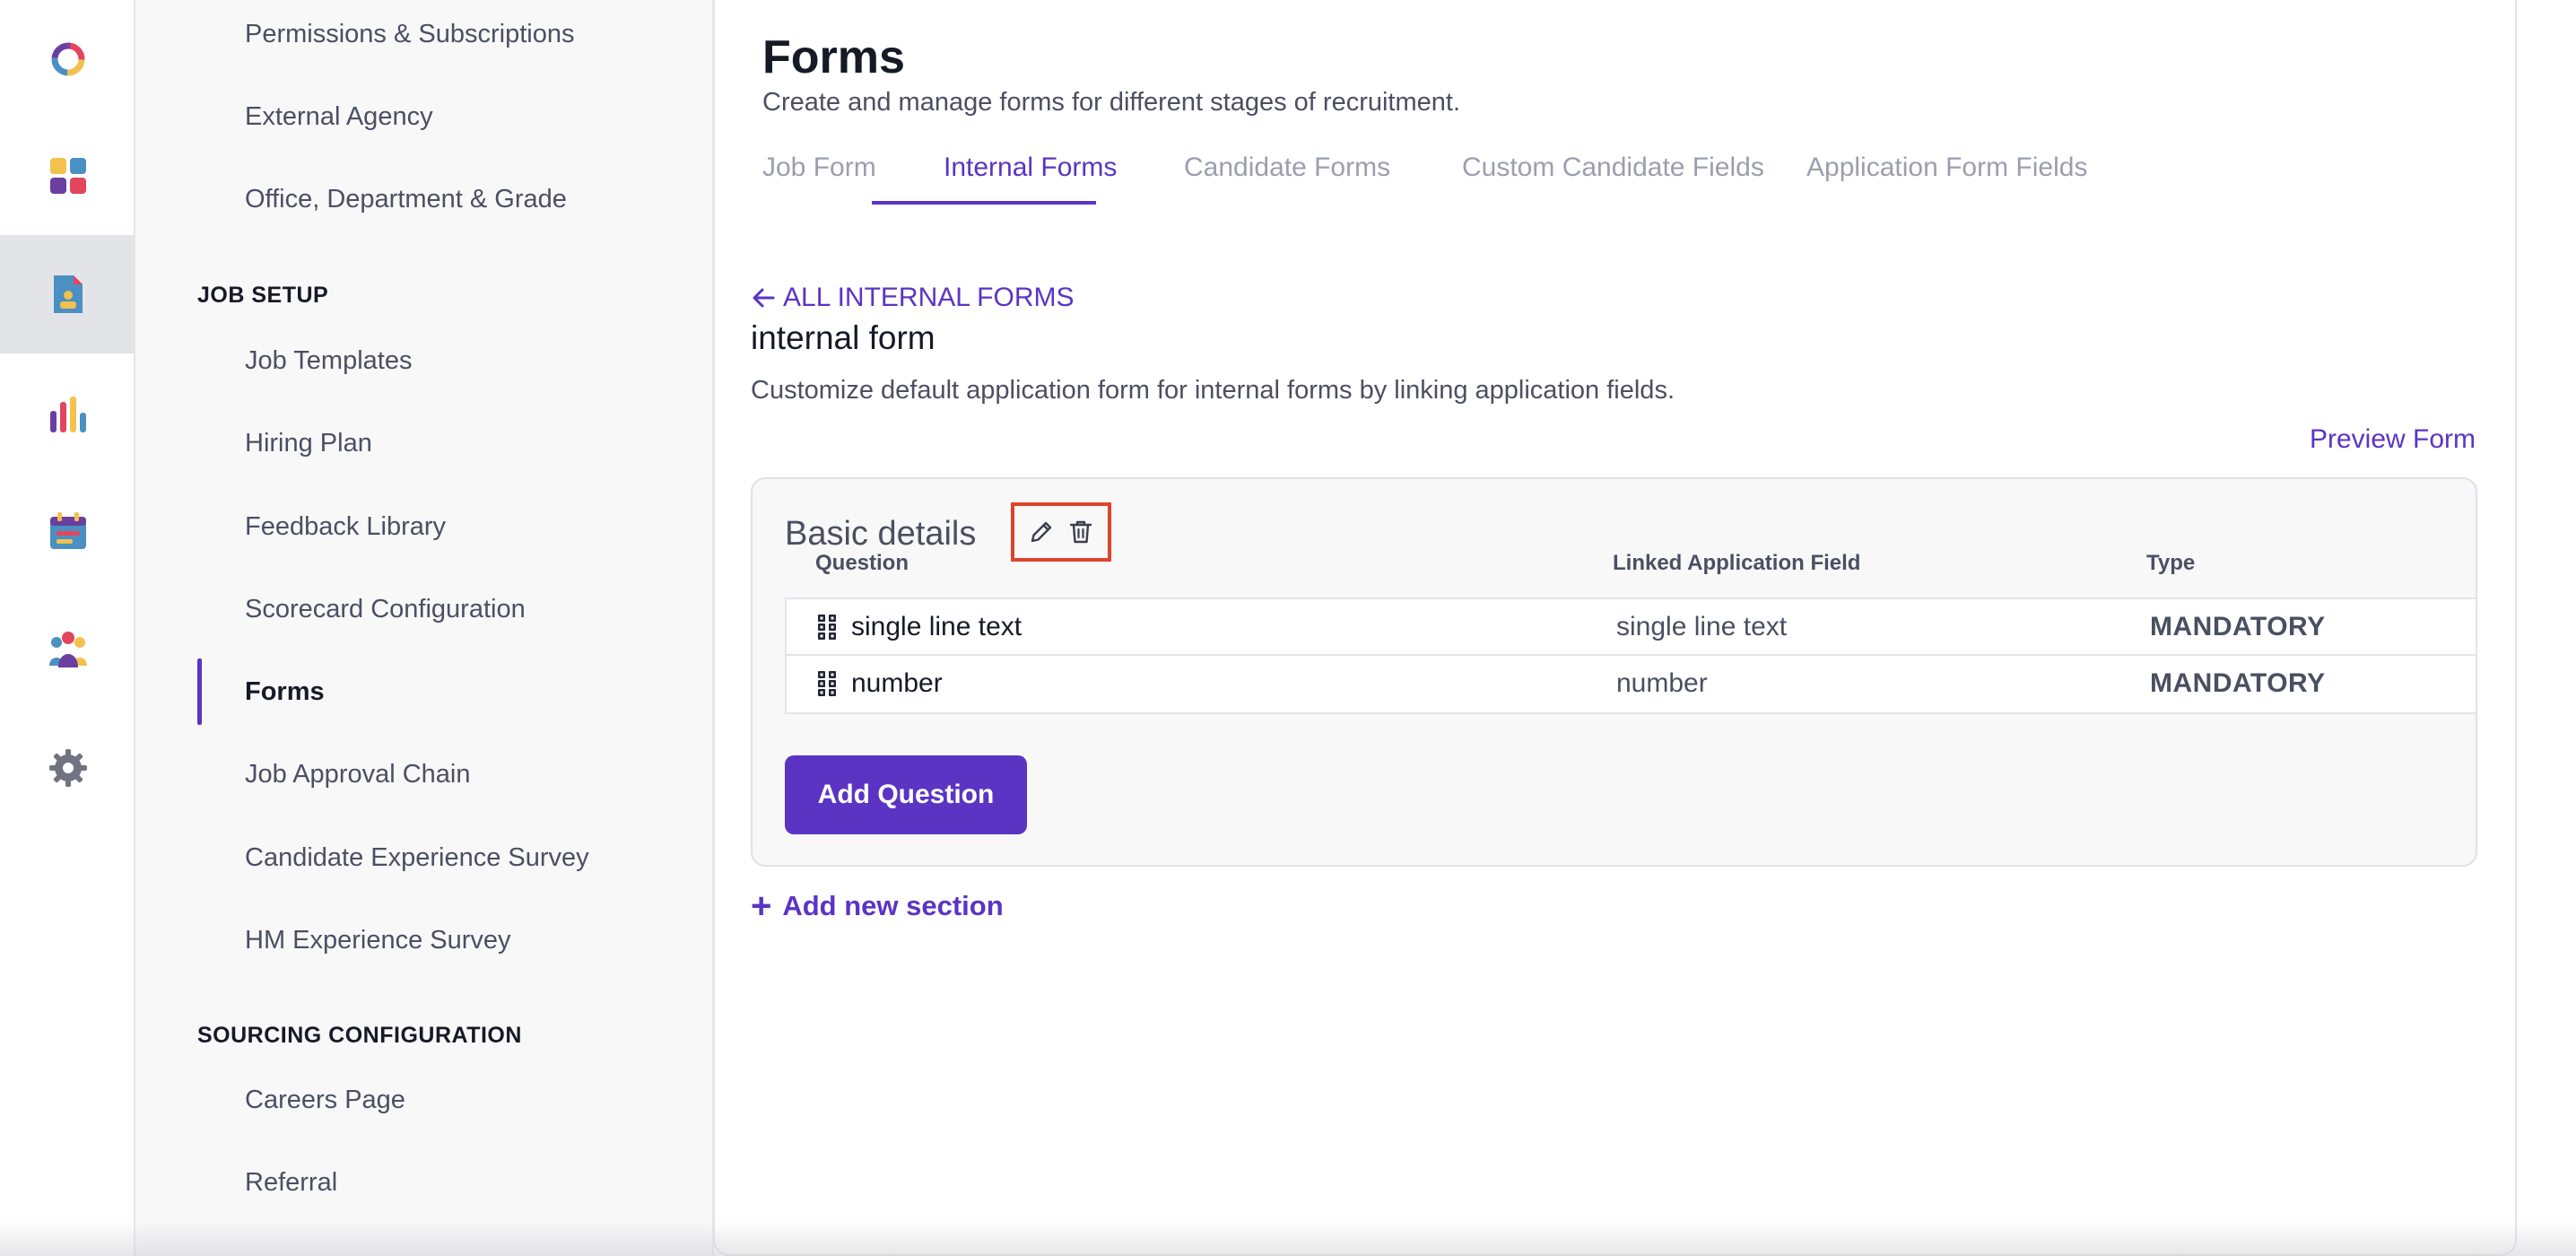 This screenshot has width=2576, height=1256. I want to click on app-logo-icon, so click(67, 59).